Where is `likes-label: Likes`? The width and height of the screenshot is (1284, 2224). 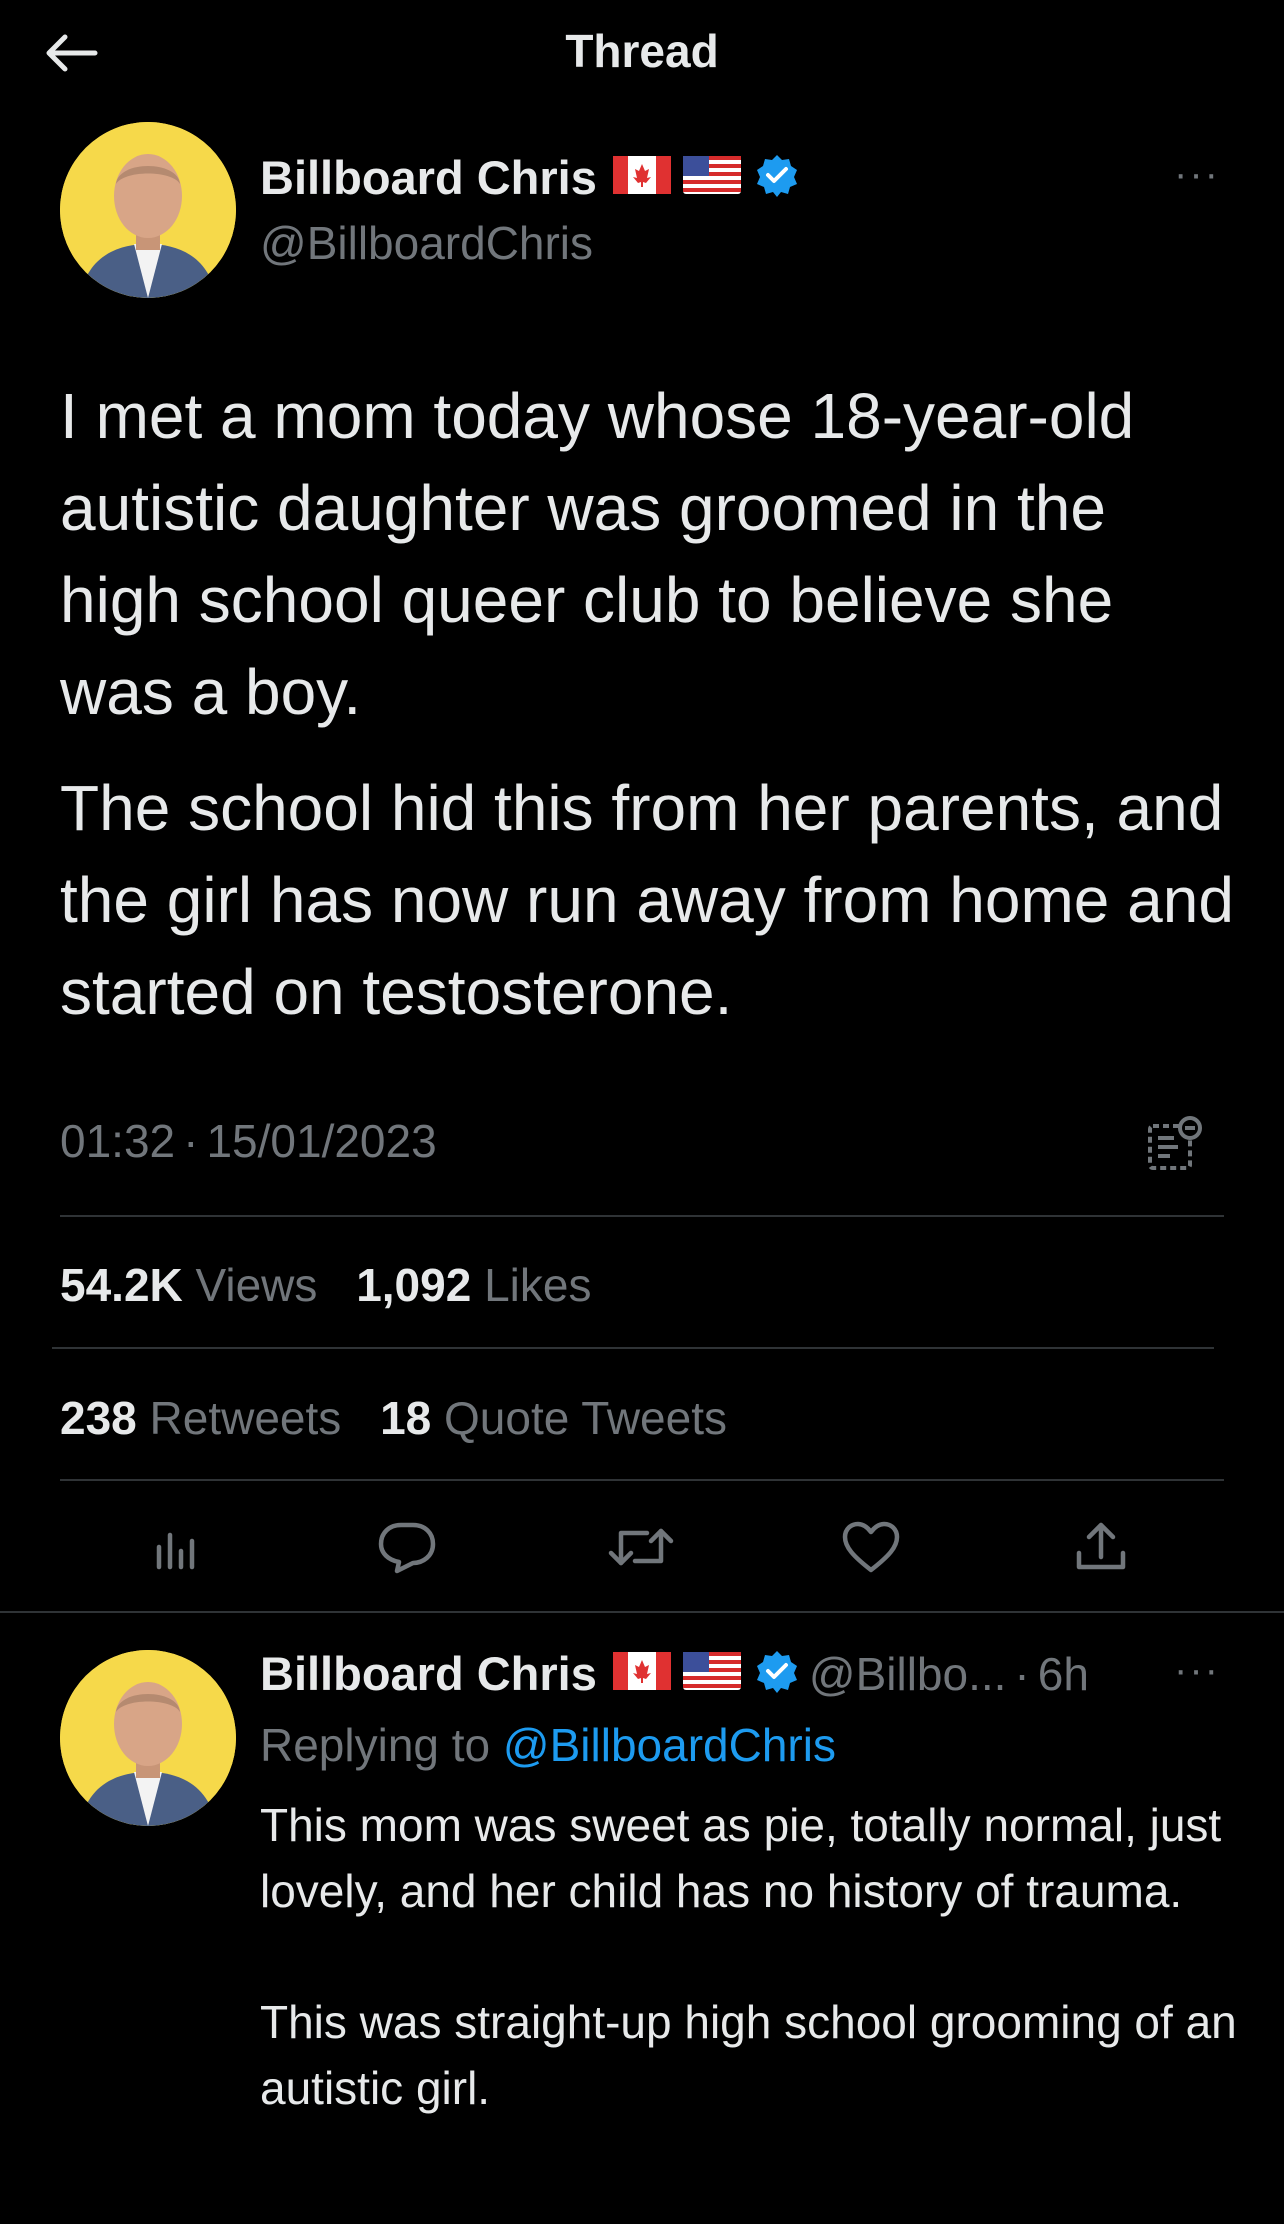 likes-label: Likes is located at coordinates (538, 1285).